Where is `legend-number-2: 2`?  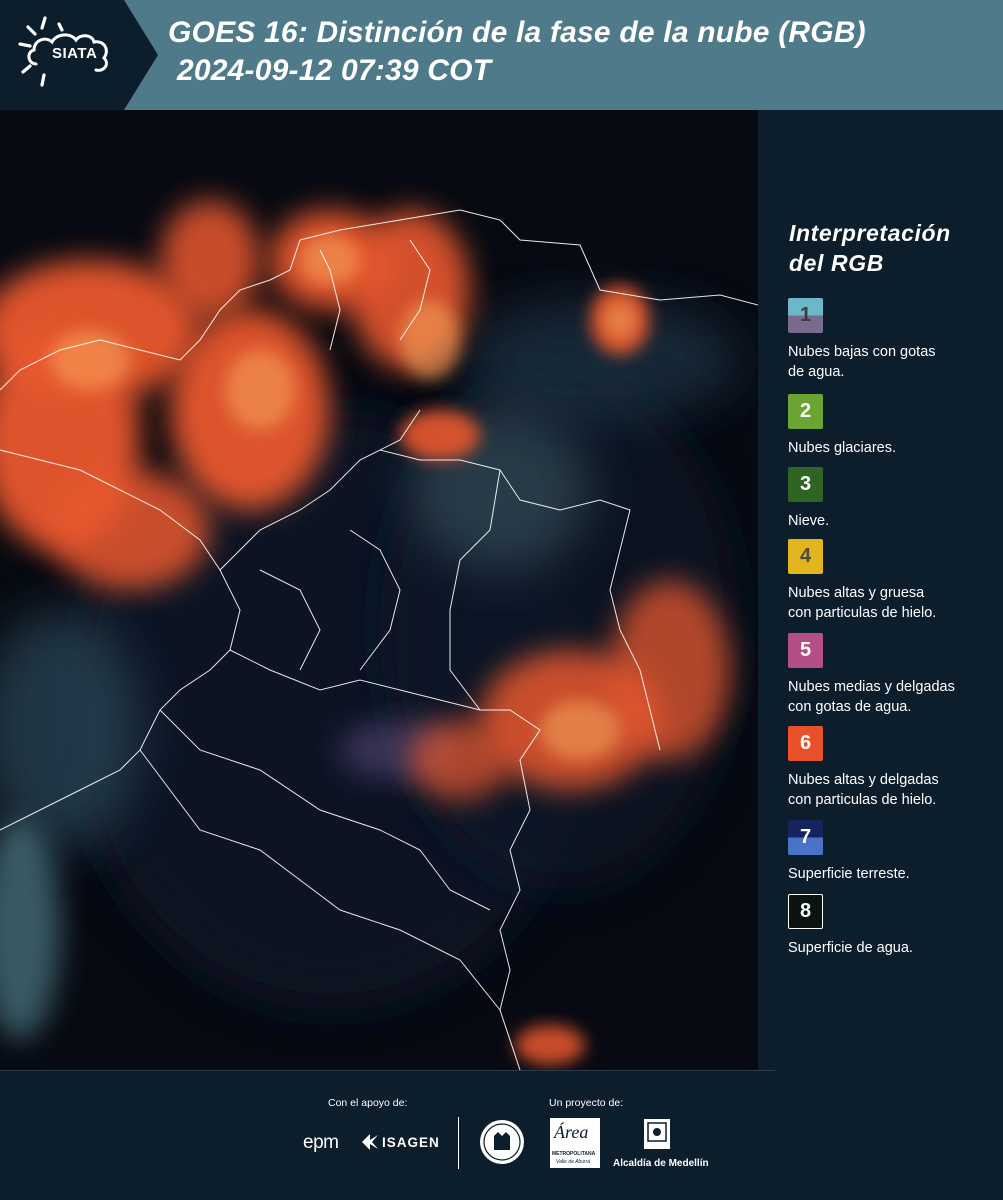
legend-number-2: 2 is located at coordinates (805, 411).